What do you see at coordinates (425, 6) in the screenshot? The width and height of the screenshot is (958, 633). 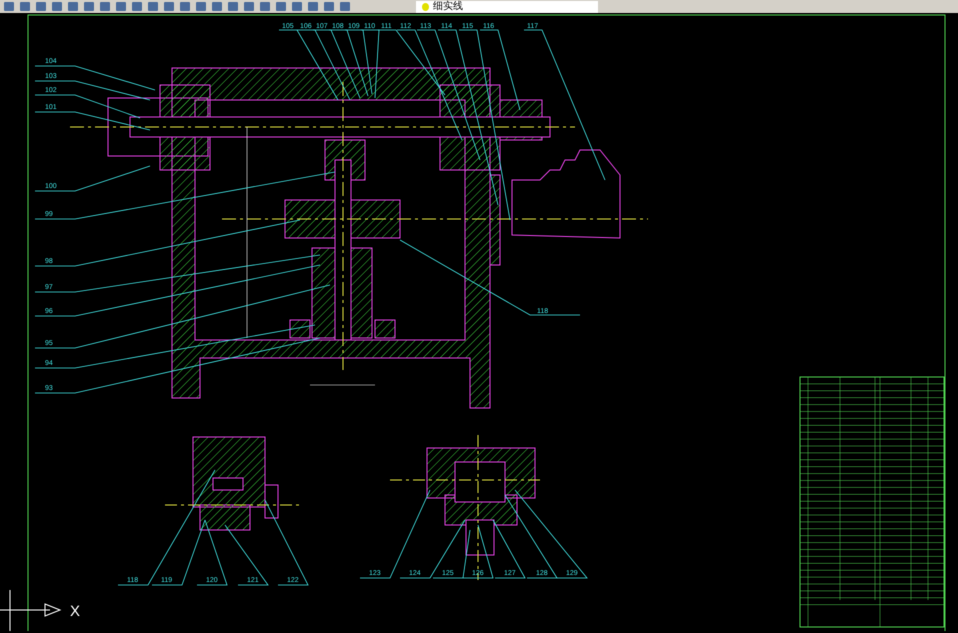 I see `lightbulb-icon` at bounding box center [425, 6].